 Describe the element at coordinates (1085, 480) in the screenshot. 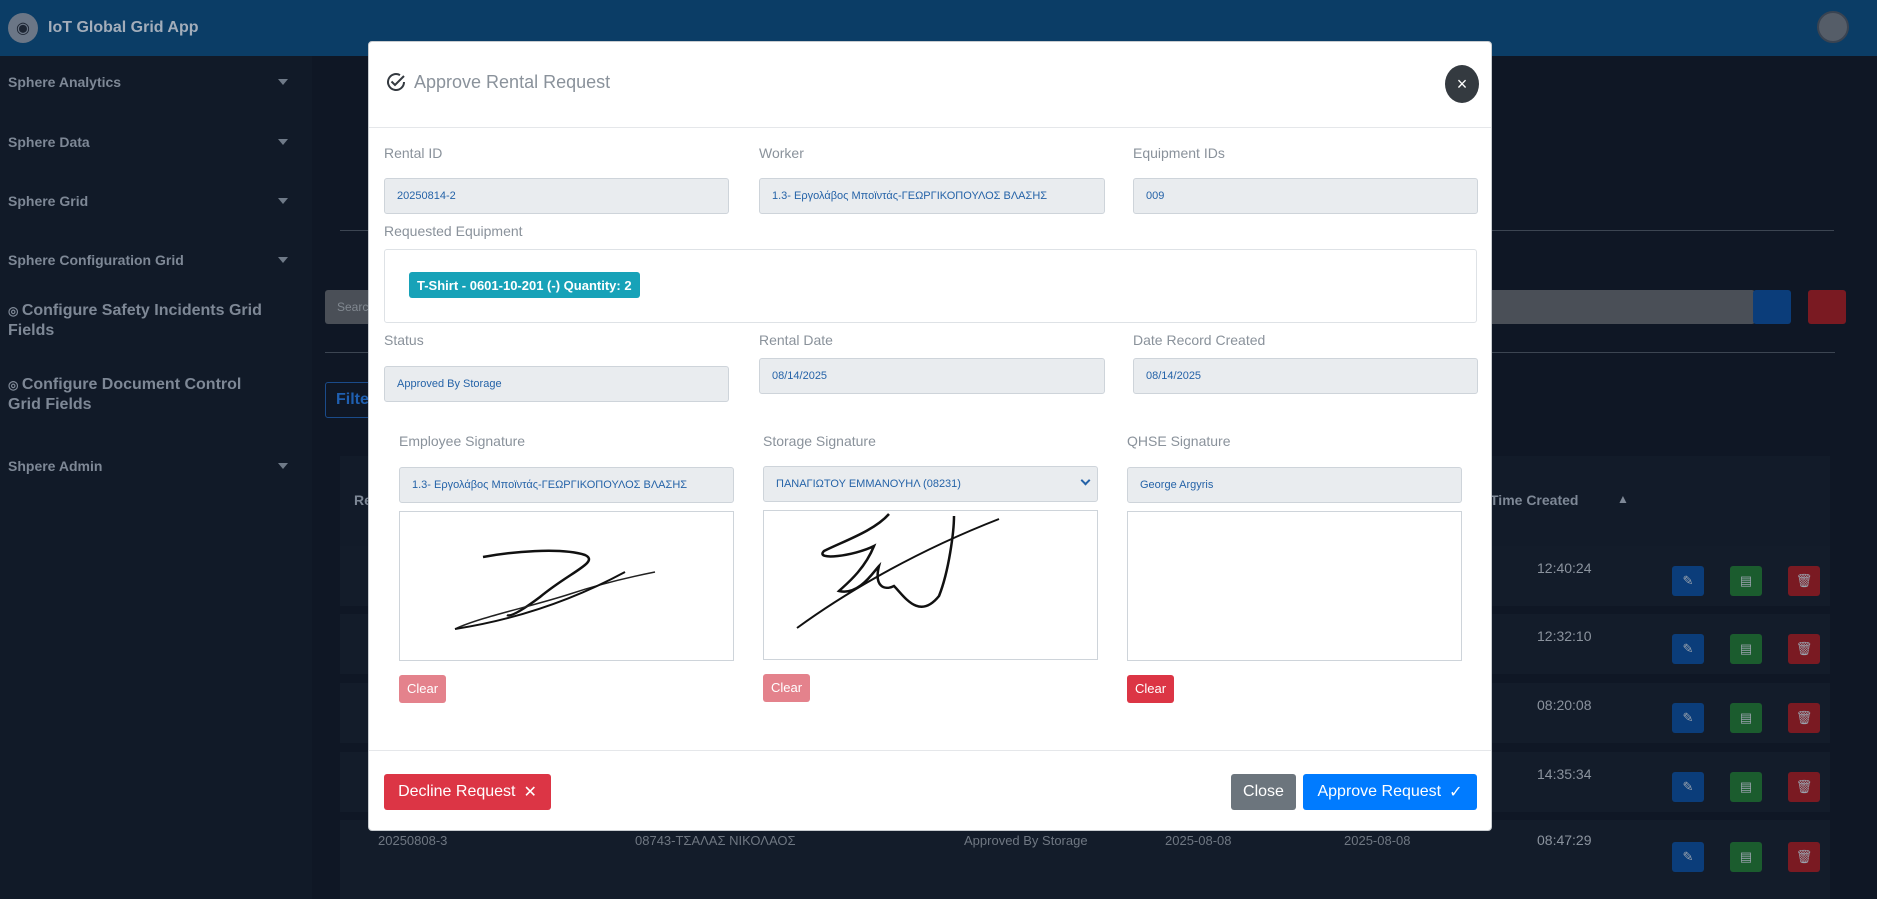

I see `chevron-down-icon` at that location.